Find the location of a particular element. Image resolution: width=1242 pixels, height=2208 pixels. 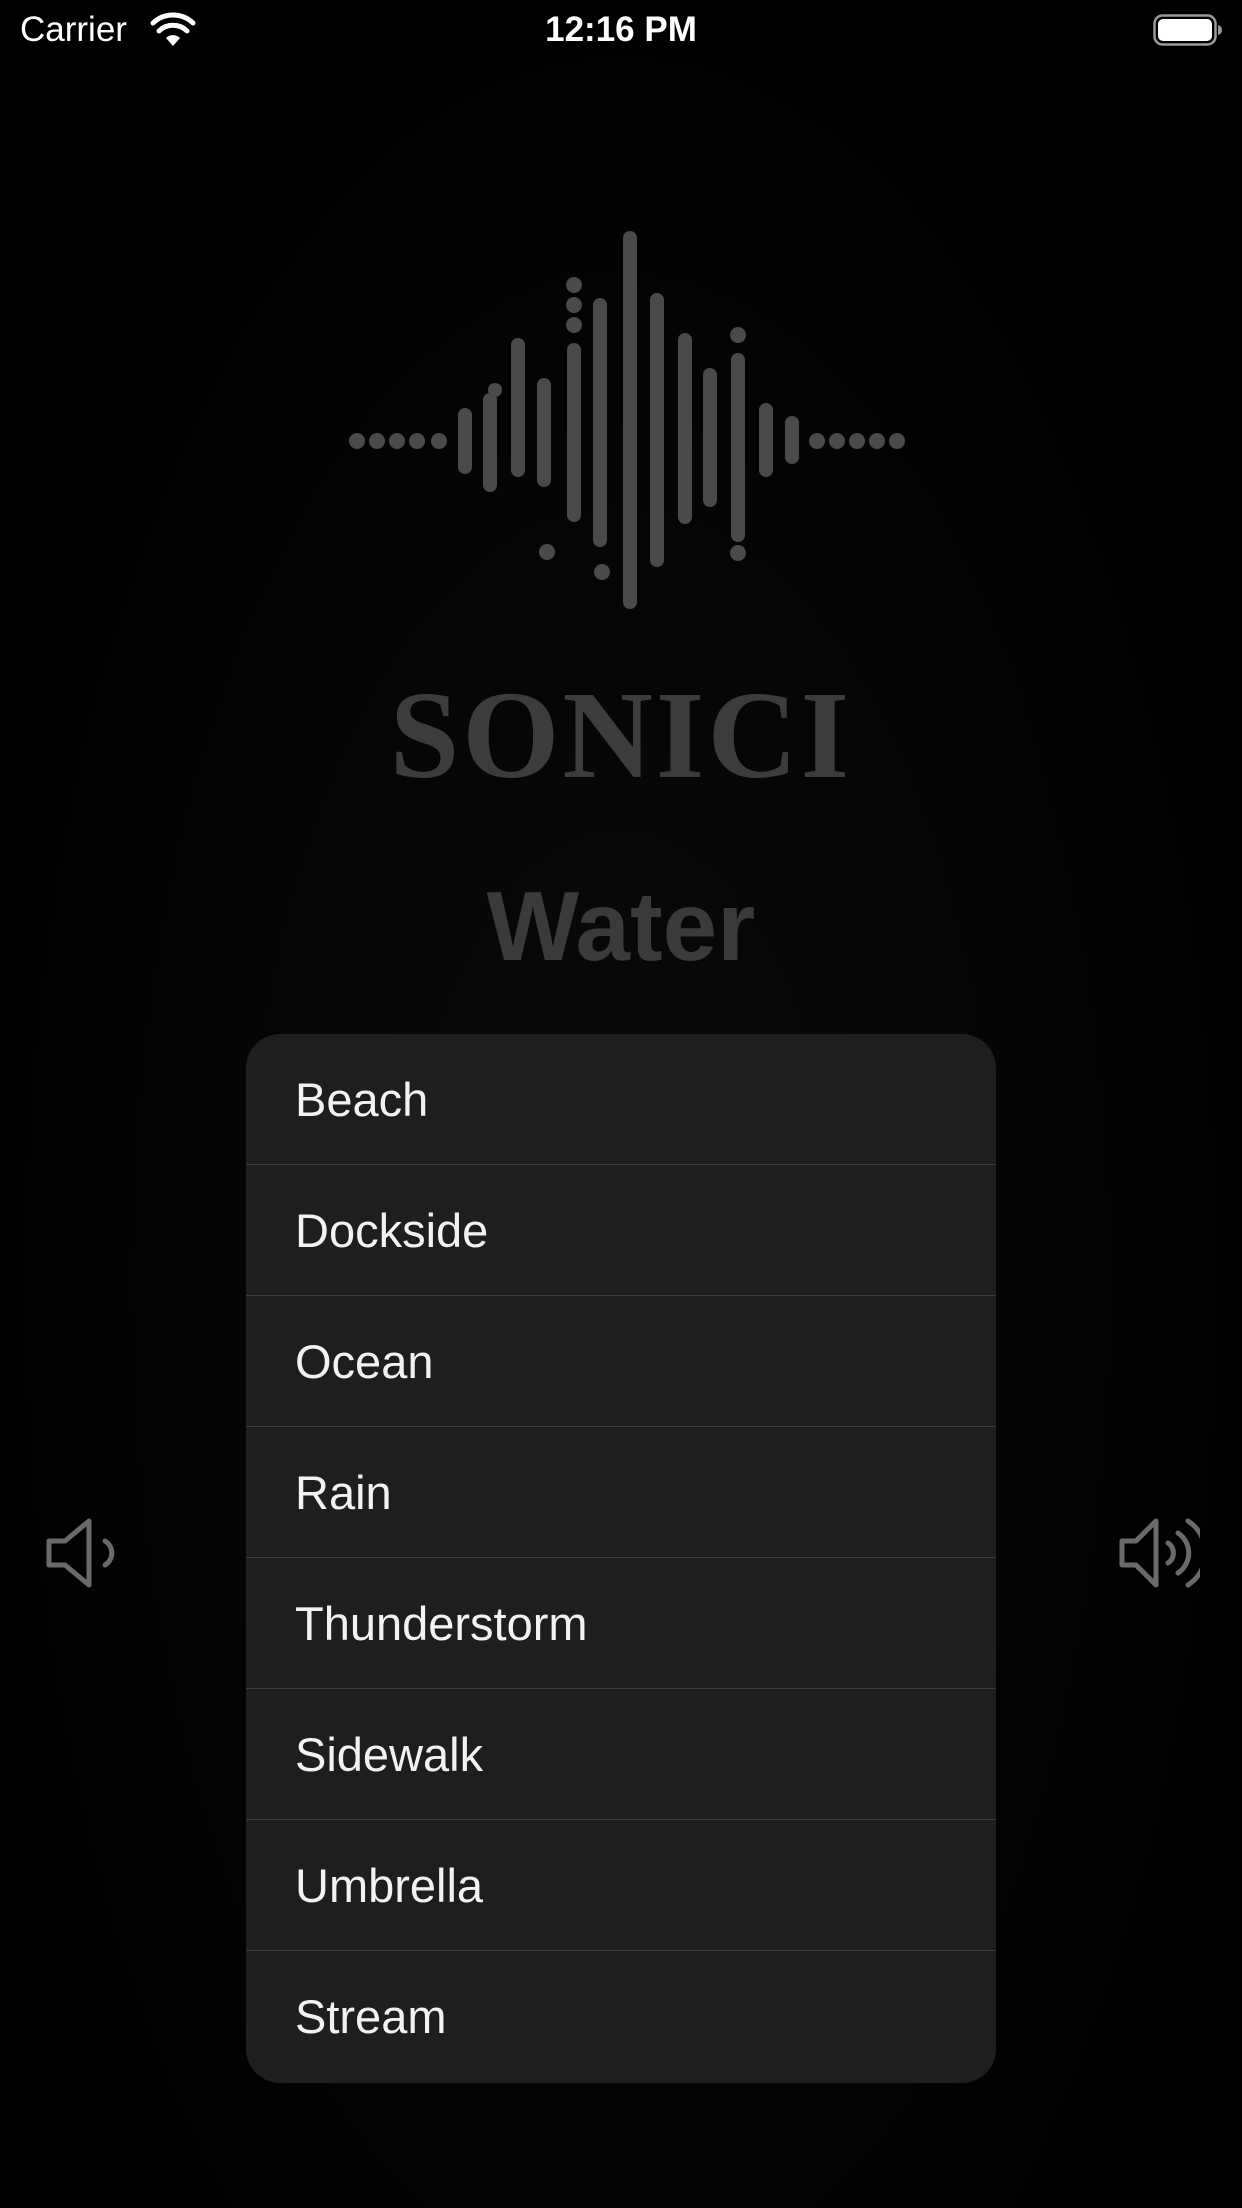

waveform-icon is located at coordinates (627, 420).